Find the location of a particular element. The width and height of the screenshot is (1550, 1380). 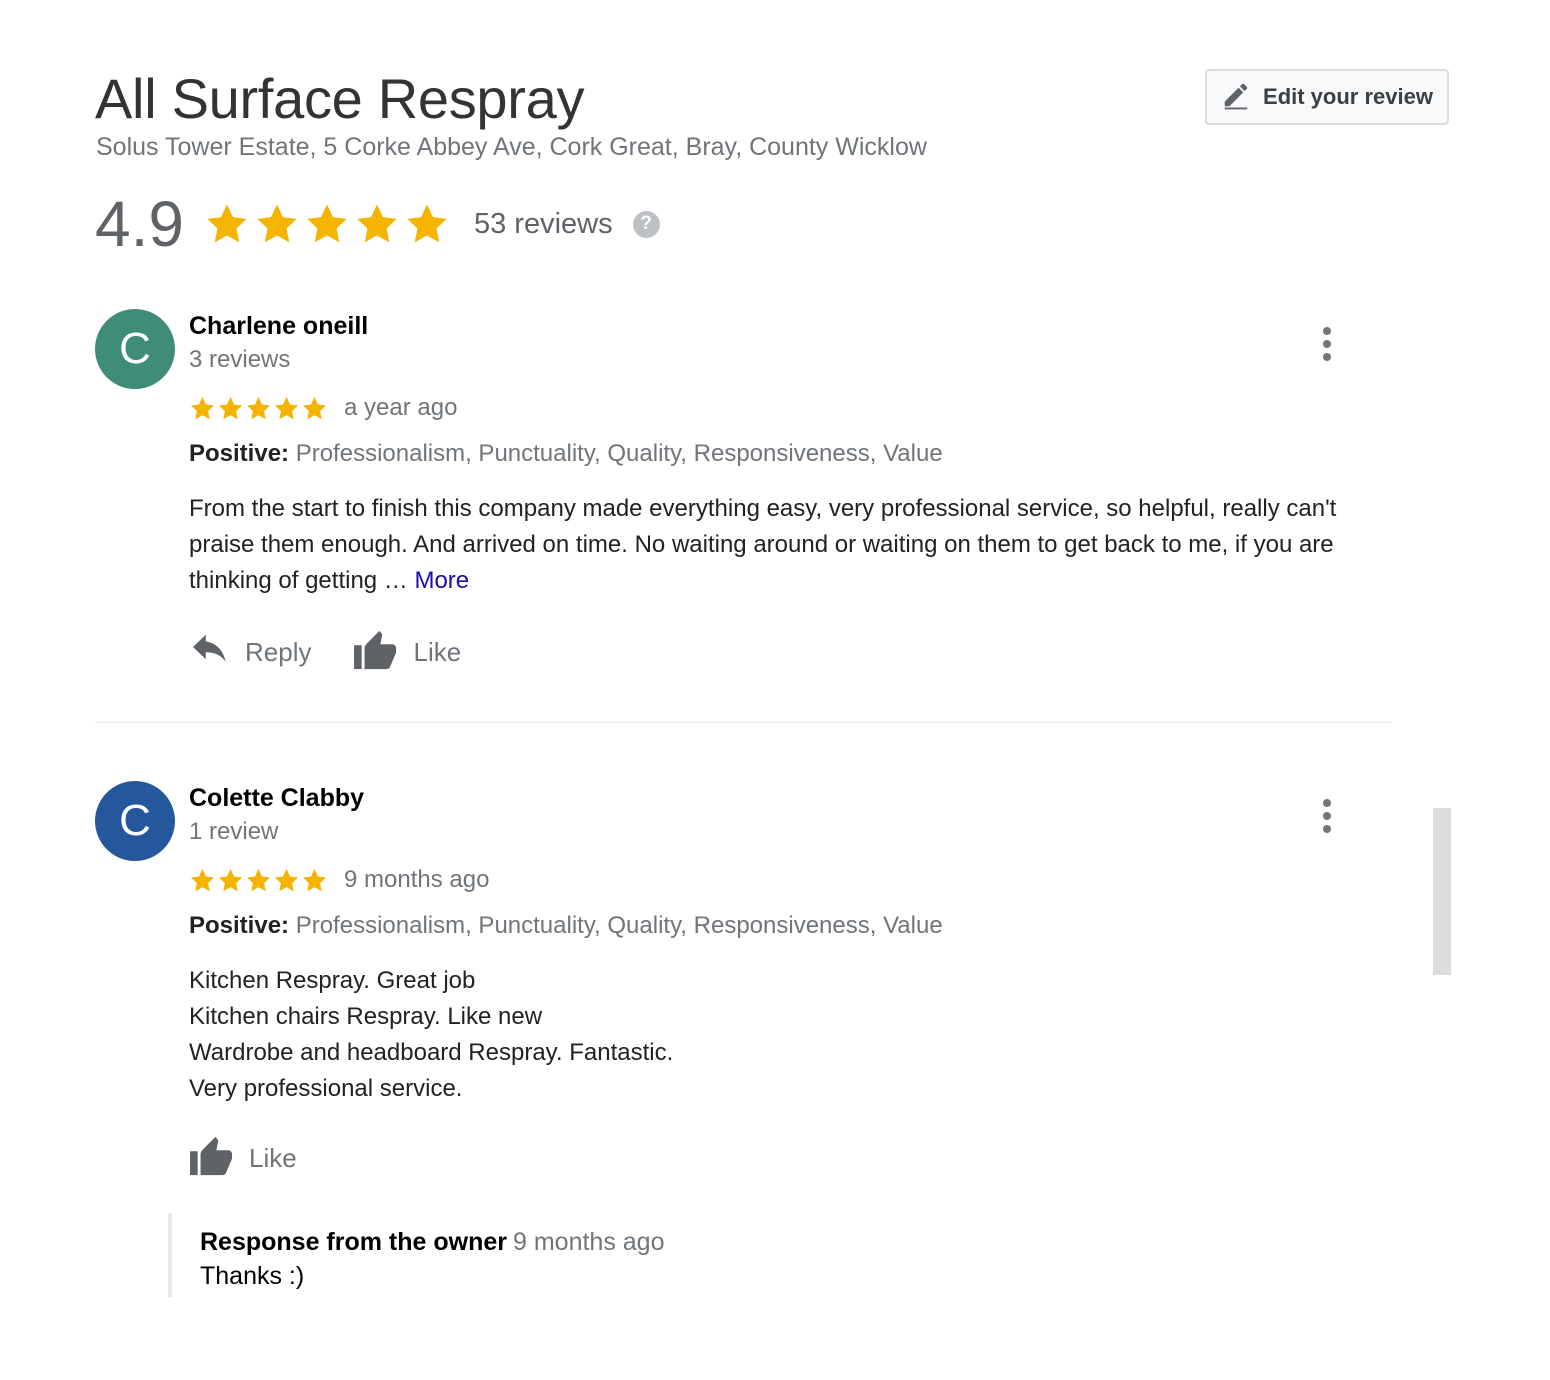

reviewer-review-count: 1 review is located at coordinates (234, 831).